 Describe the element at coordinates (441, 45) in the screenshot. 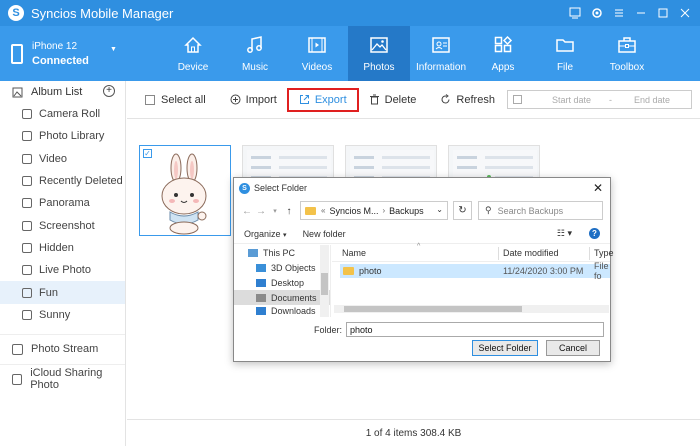

I see `contact-card-icon` at that location.